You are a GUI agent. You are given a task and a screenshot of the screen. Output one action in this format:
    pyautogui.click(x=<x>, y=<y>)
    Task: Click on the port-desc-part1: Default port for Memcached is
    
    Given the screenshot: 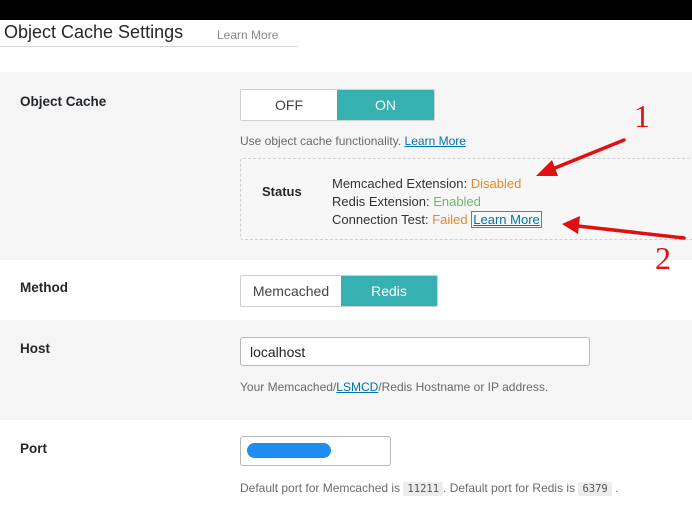 What is the action you would take?
    pyautogui.click(x=320, y=488)
    